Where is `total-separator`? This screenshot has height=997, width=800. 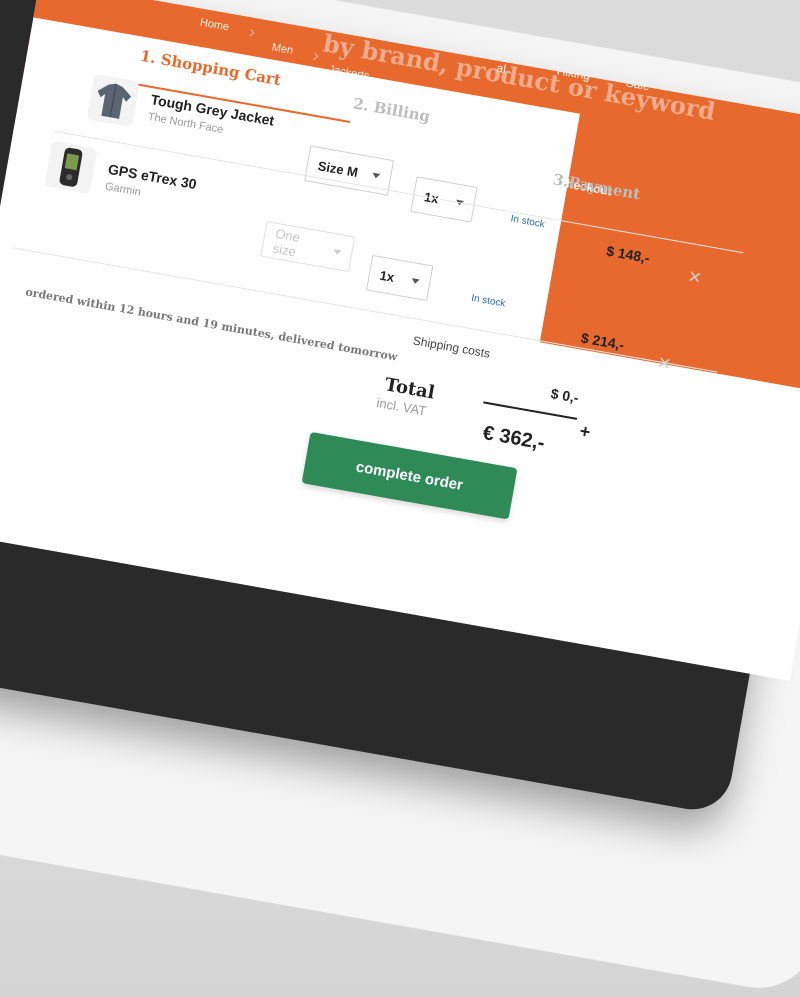
total-separator is located at coordinates (530, 410).